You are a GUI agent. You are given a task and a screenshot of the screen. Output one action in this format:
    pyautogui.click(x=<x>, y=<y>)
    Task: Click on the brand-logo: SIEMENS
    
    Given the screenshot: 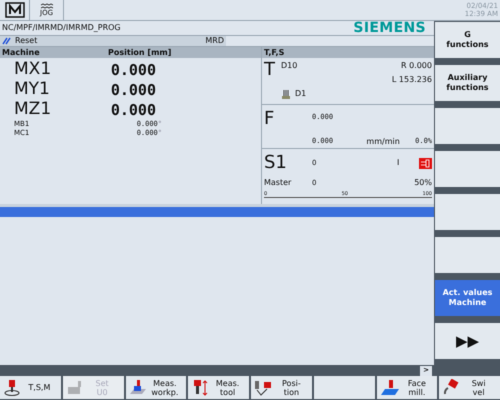 What is the action you would take?
    pyautogui.click(x=390, y=28)
    